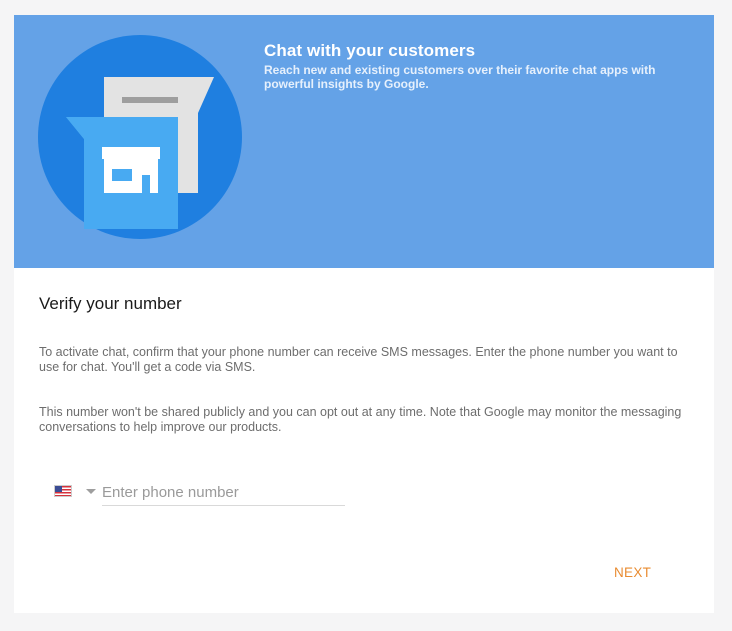  I want to click on next-button: NEXT, so click(632, 572).